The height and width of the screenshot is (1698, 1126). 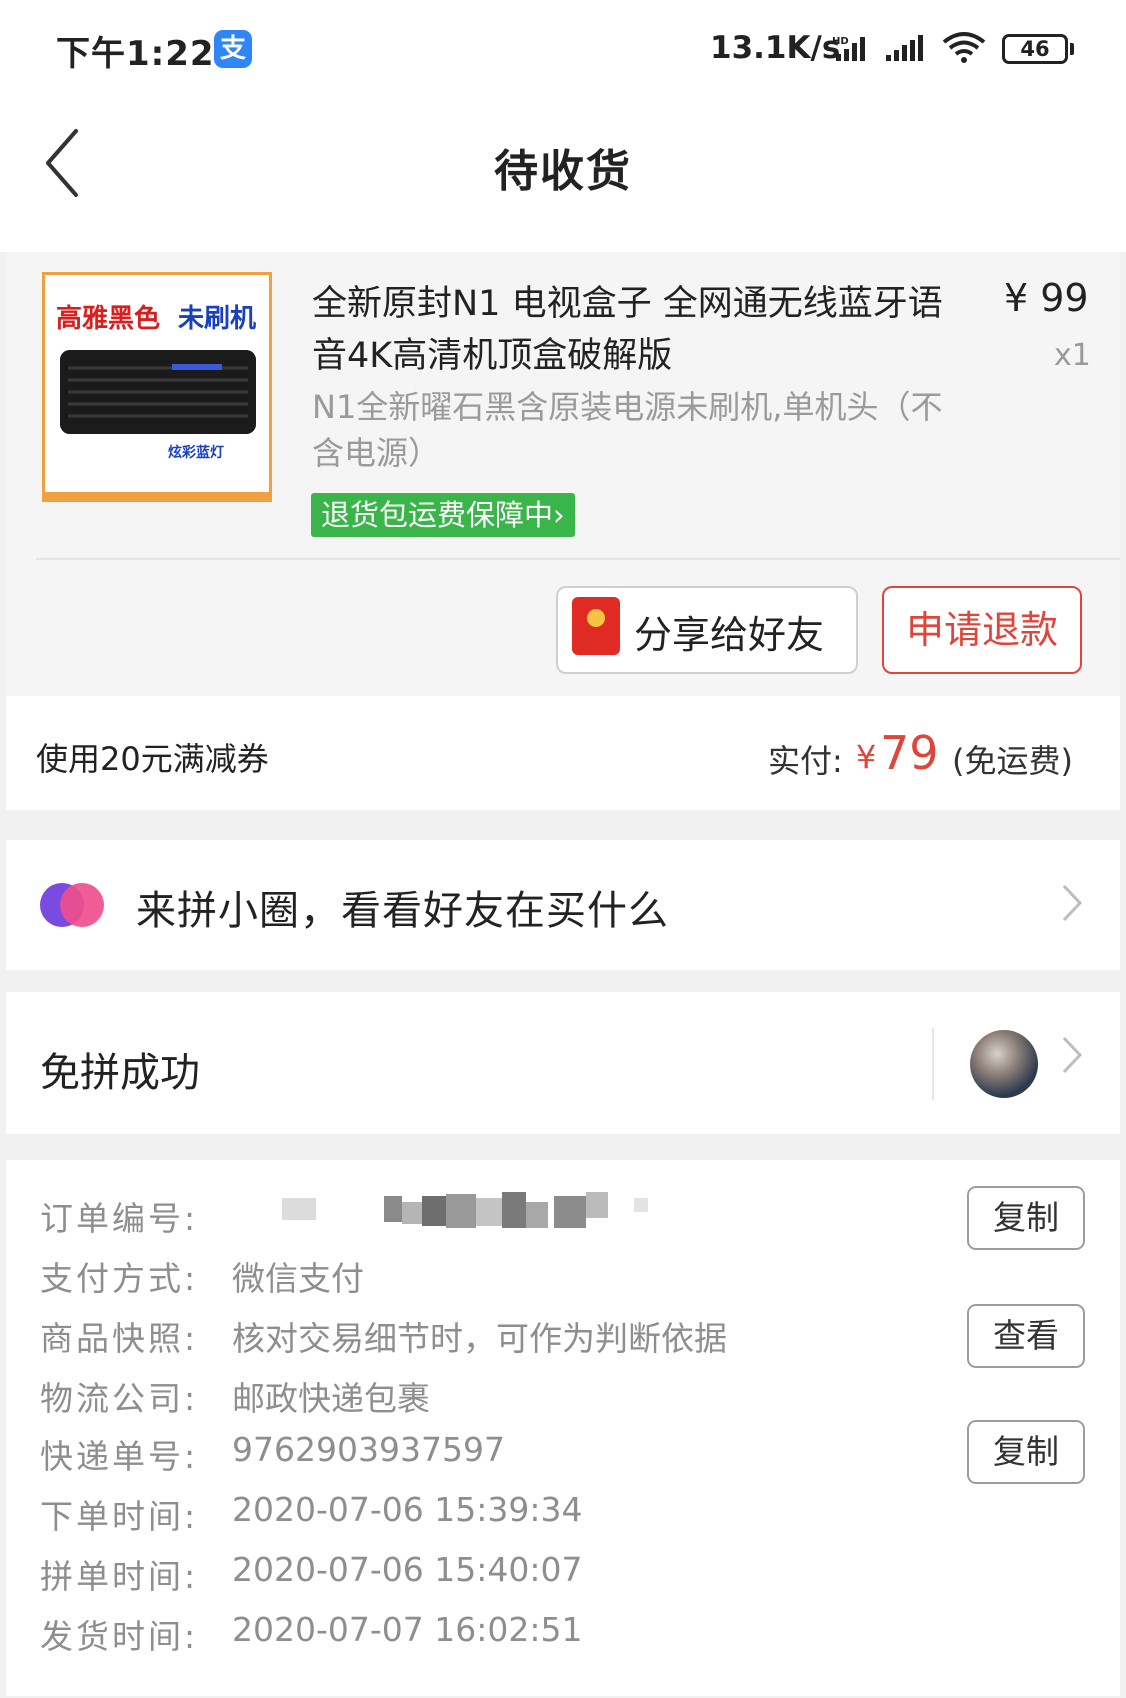 I want to click on copy-order-number-button: 复制, so click(x=1026, y=1218).